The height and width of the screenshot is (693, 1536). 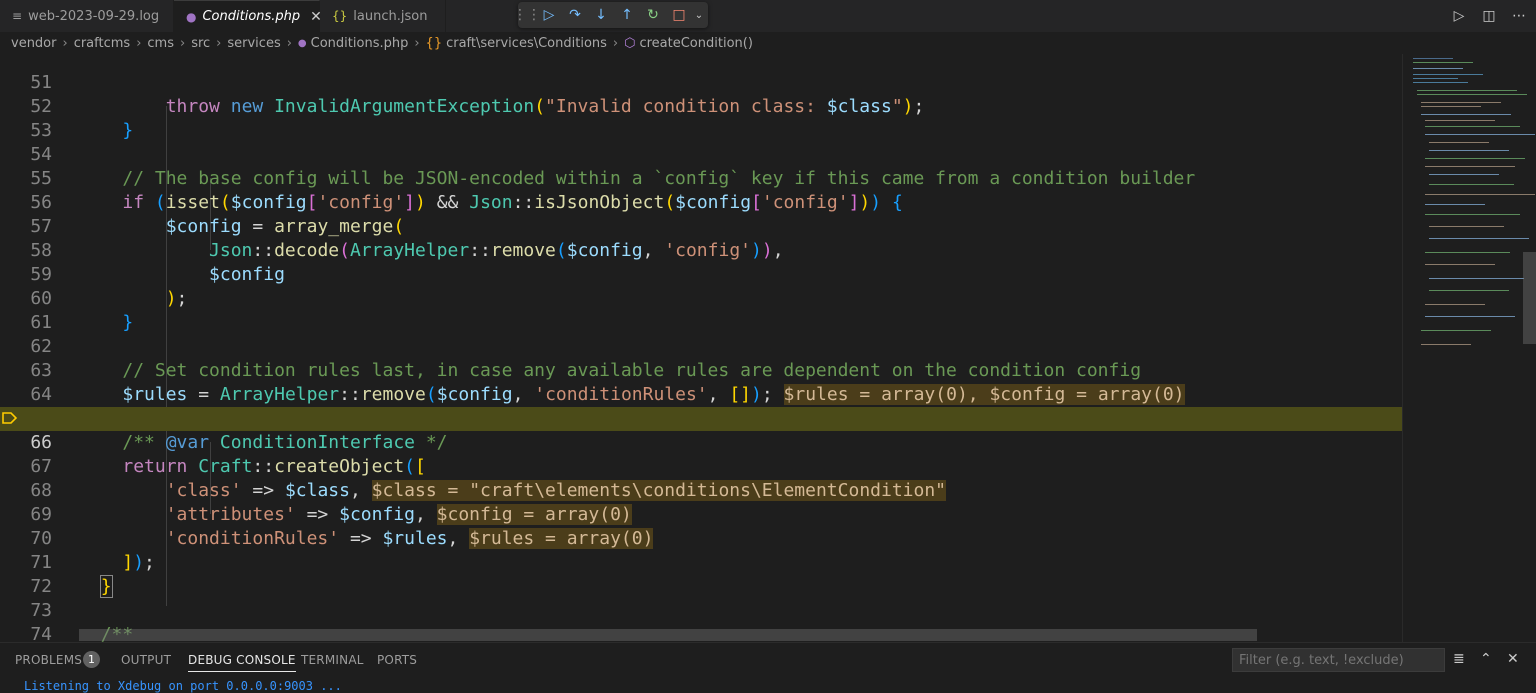 I want to click on split-editor-icon: ◫, so click(x=1489, y=16).